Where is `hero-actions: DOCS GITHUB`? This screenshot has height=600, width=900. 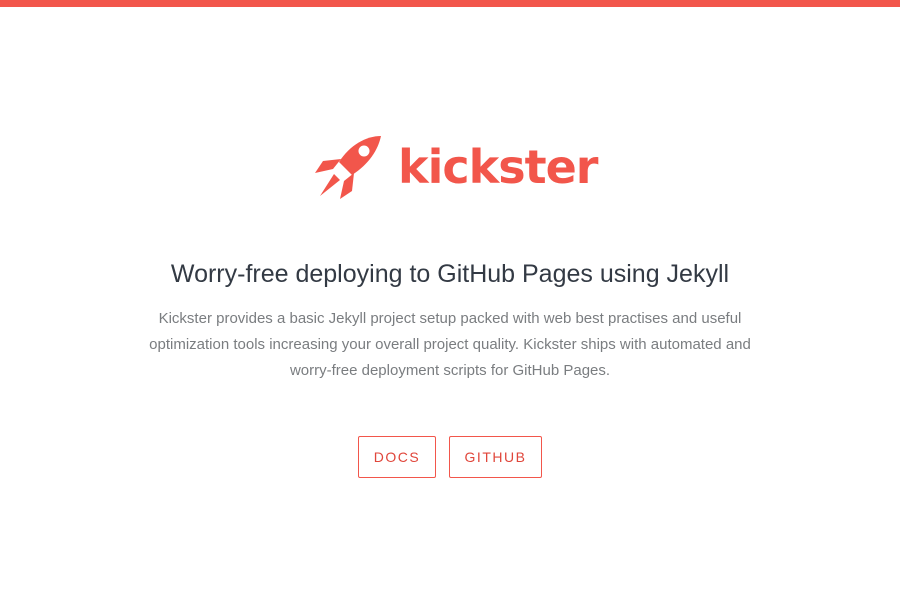 hero-actions: DOCS GITHUB is located at coordinates (450, 458).